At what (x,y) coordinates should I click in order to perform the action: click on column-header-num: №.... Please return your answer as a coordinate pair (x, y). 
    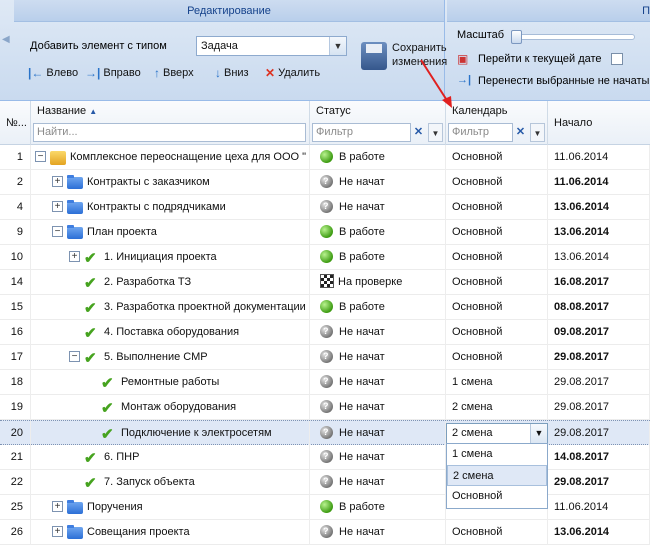
    Looking at the image, I should click on (15, 123).